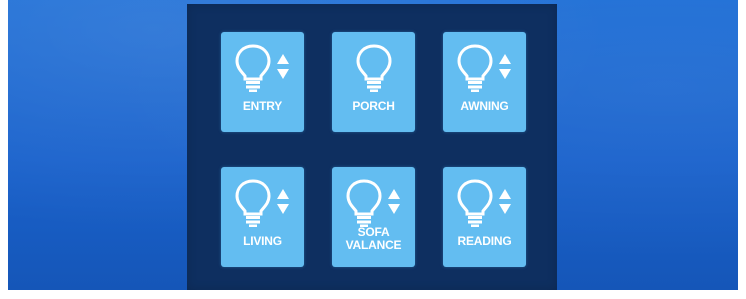 This screenshot has height=299, width=746. Describe the element at coordinates (373, 232) in the screenshot. I see `tile-label-line1: SOFA` at that location.